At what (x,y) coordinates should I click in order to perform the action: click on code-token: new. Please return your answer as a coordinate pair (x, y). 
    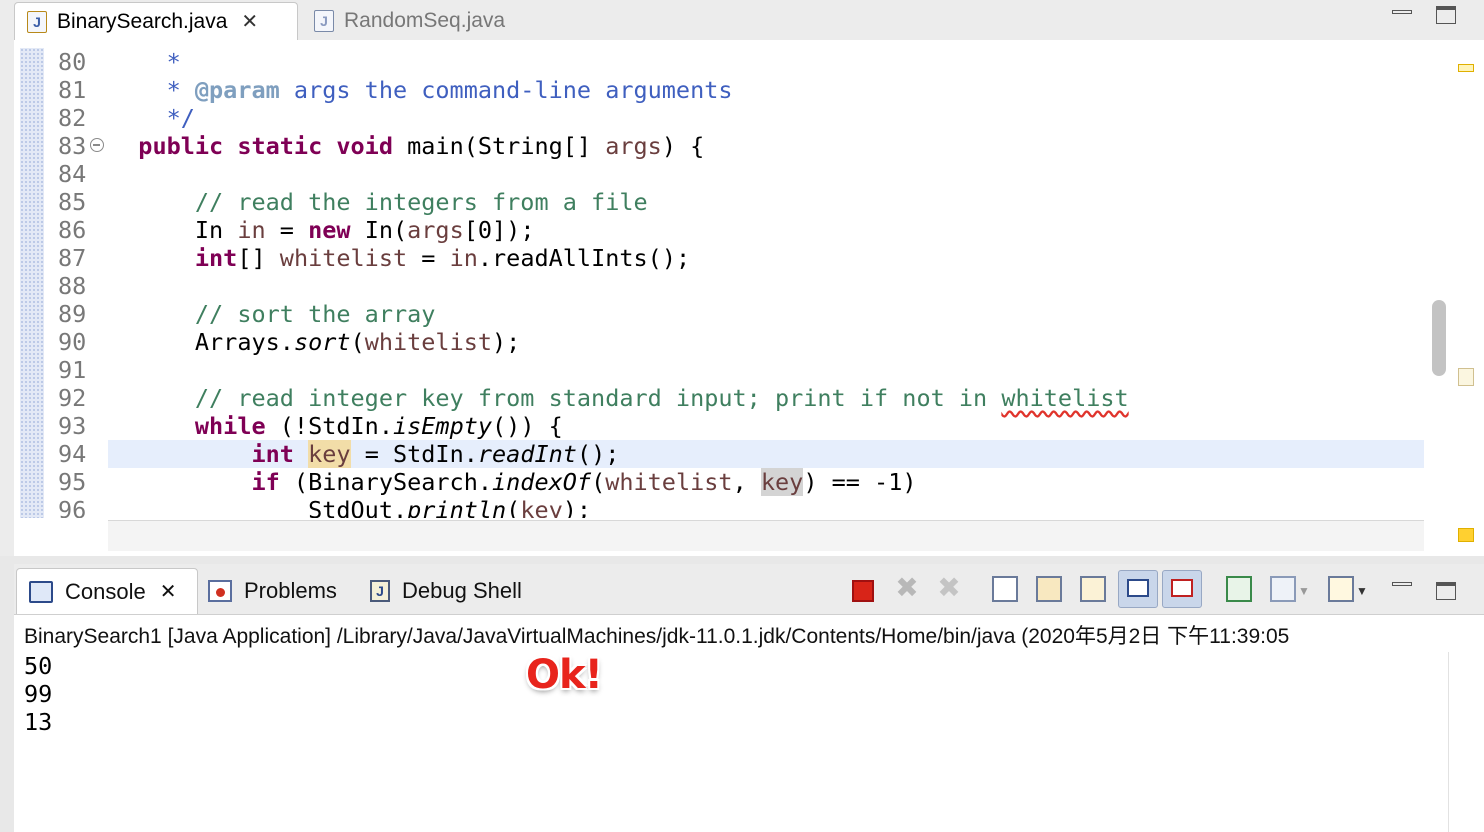
    Looking at the image, I should click on (329, 230).